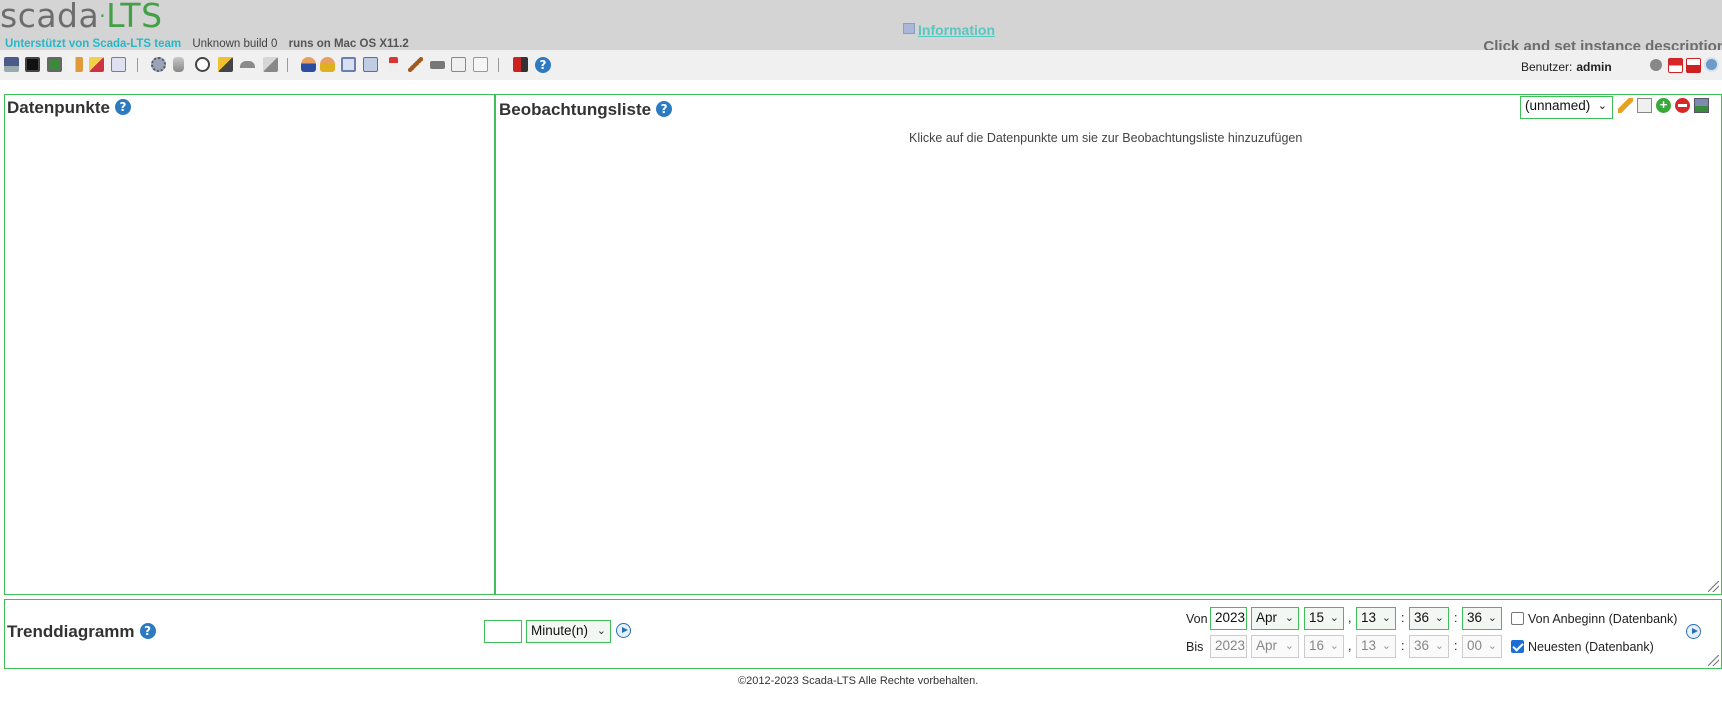 This screenshot has height=701, width=1722. What do you see at coordinates (437, 65) in the screenshot?
I see `system-settings-icon` at bounding box center [437, 65].